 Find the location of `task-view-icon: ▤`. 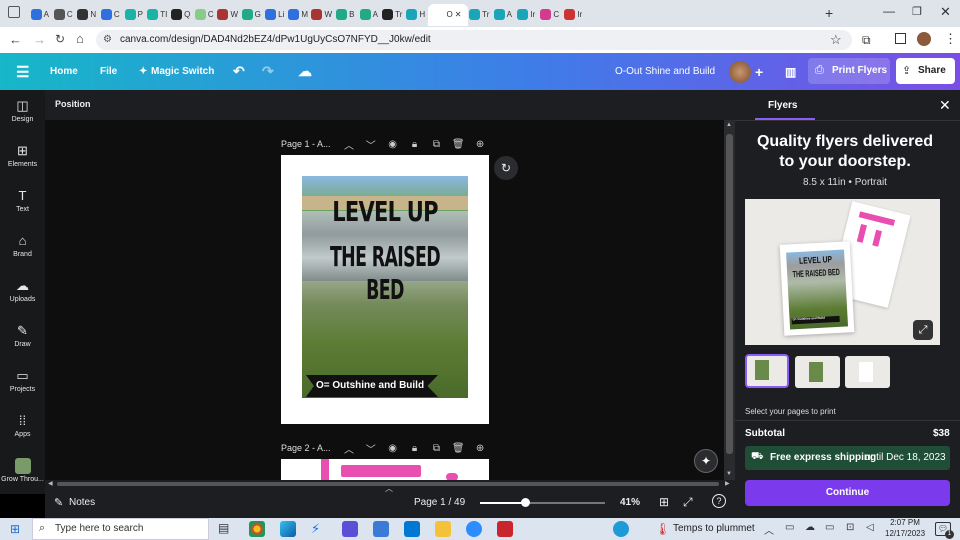

task-view-icon: ▤ is located at coordinates (226, 529).